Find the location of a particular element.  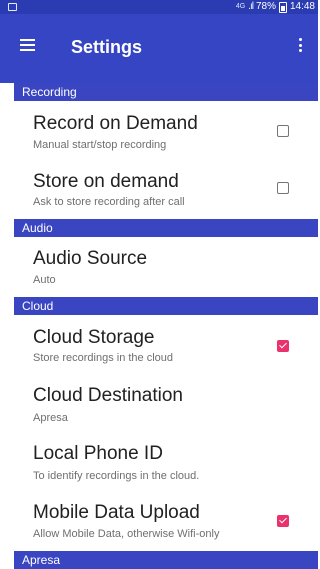

pref-title: Mobile Data Upload is located at coordinates (116, 512).